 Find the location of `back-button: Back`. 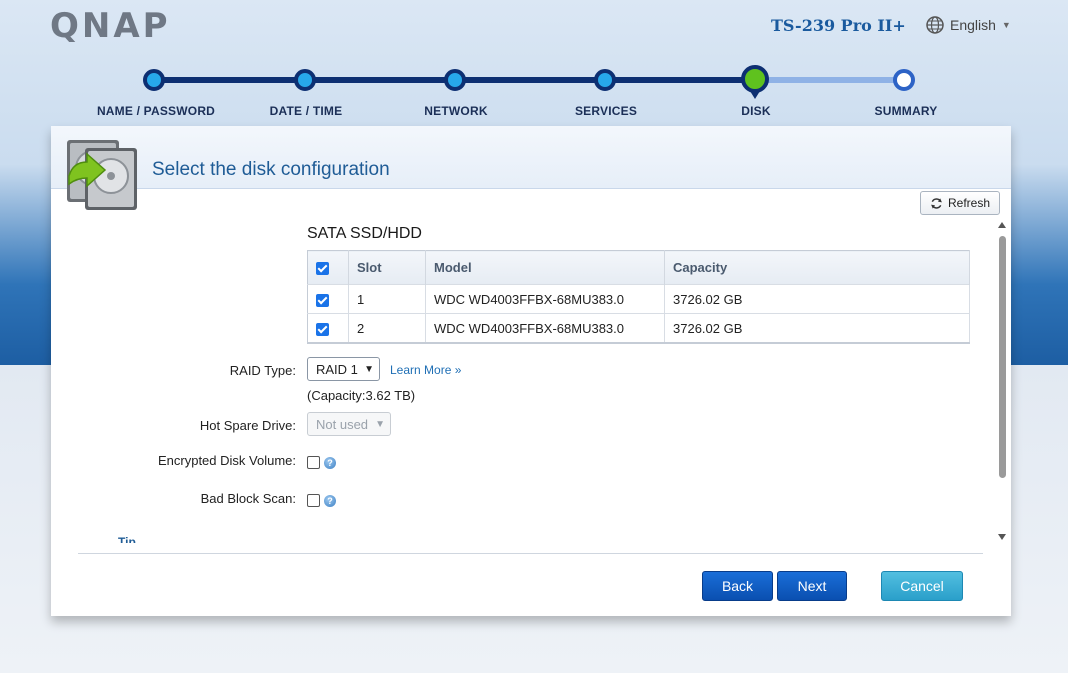

back-button: Back is located at coordinates (737, 586).